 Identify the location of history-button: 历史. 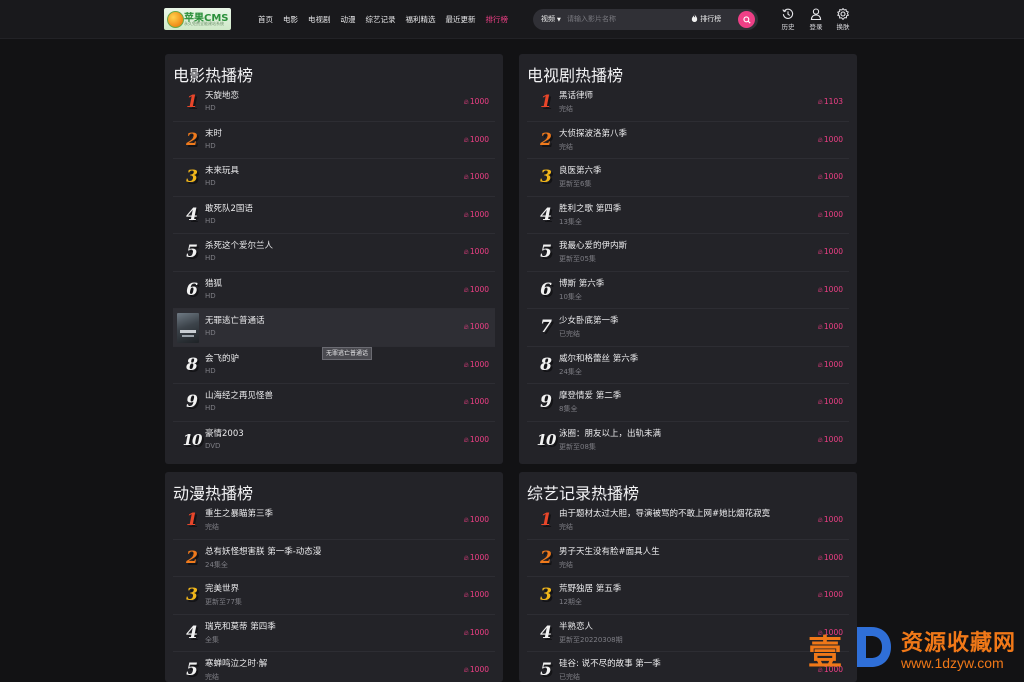
(788, 21).